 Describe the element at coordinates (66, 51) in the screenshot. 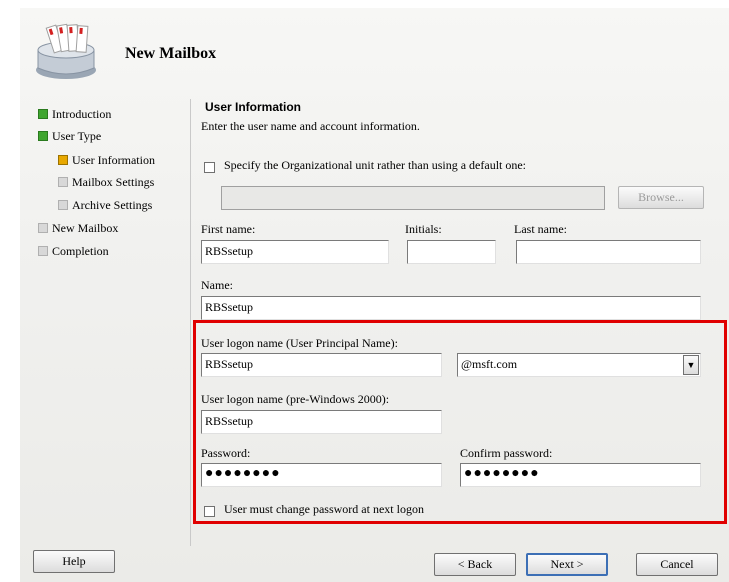

I see `mailbox-wizard-icon` at that location.